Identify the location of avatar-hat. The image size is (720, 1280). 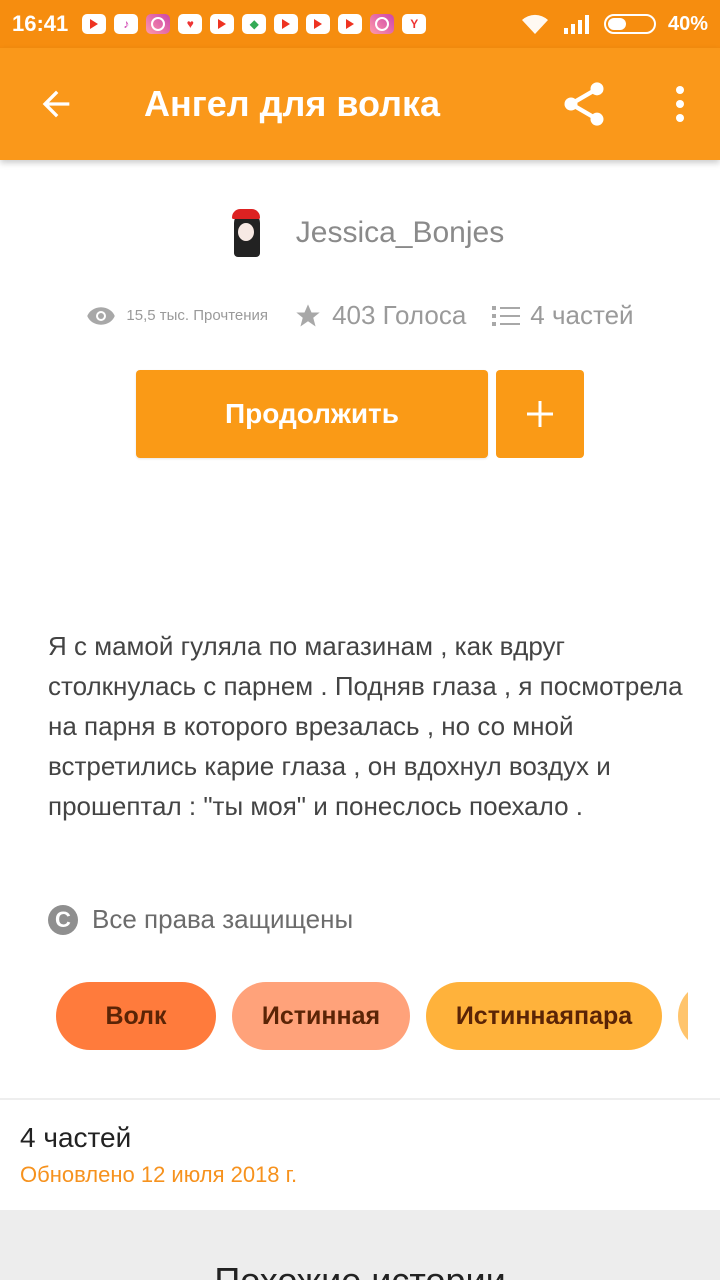
(245, 214).